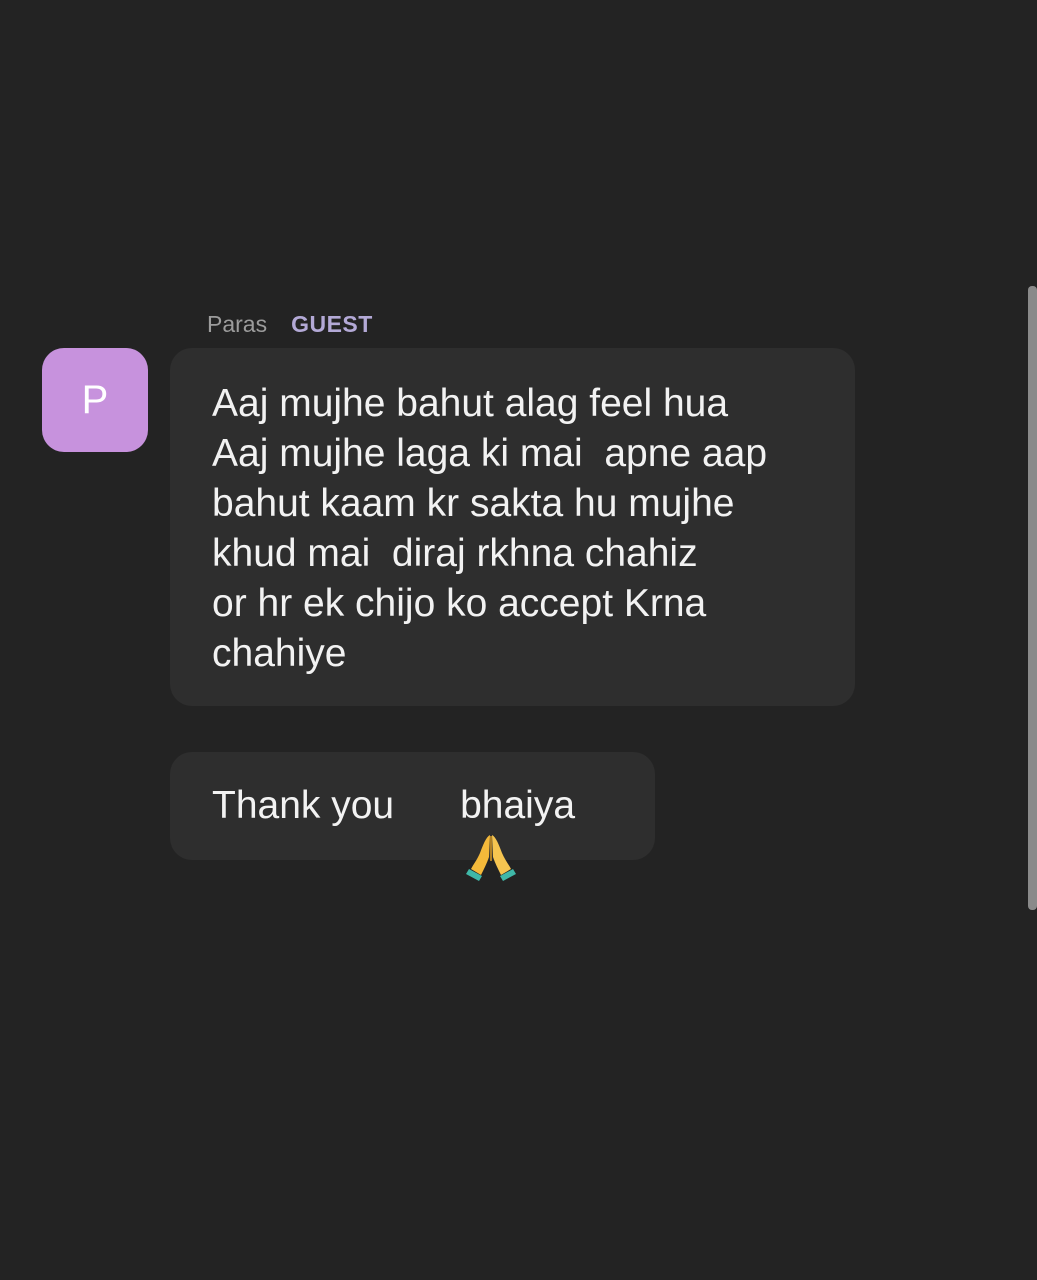  I want to click on sender-name: Paras, so click(237, 324).